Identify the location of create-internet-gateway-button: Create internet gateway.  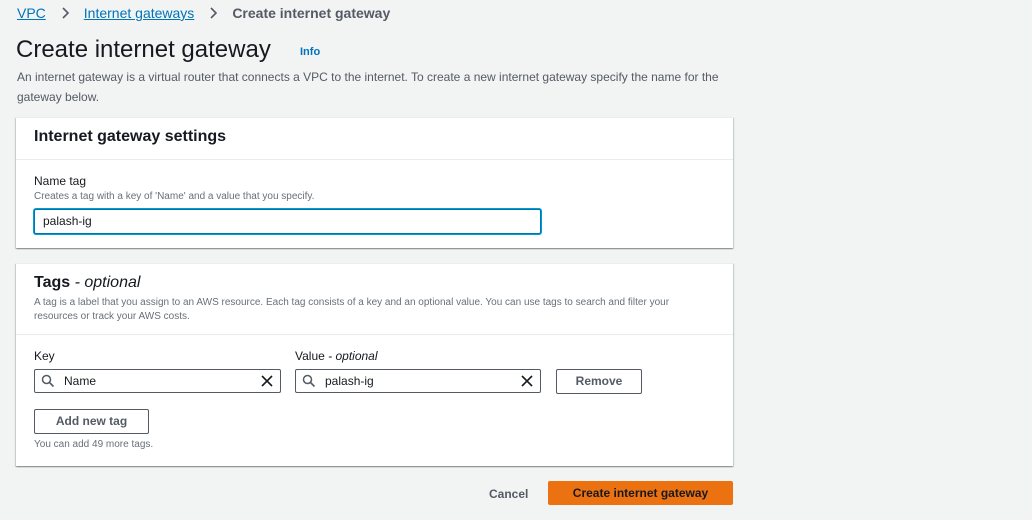
(640, 493).